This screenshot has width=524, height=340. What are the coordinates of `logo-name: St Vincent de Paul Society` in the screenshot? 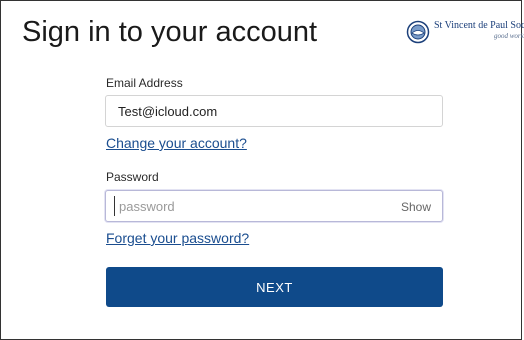 It's located at (479, 25).